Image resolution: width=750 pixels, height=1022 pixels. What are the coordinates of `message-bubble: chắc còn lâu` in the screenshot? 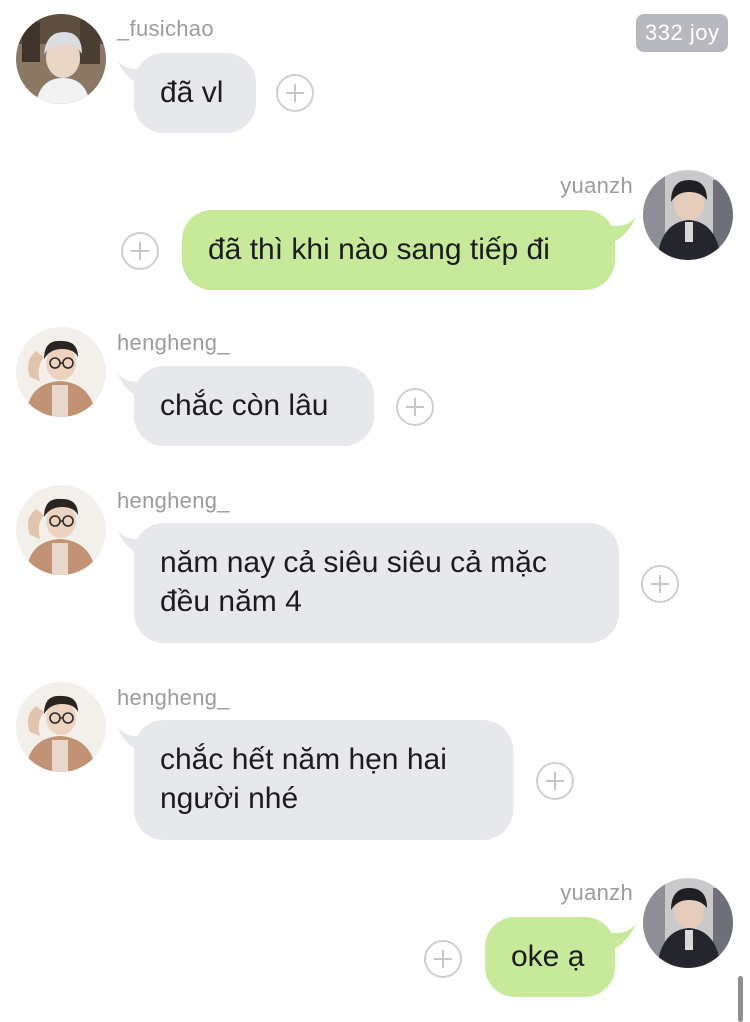 It's located at (254, 406).